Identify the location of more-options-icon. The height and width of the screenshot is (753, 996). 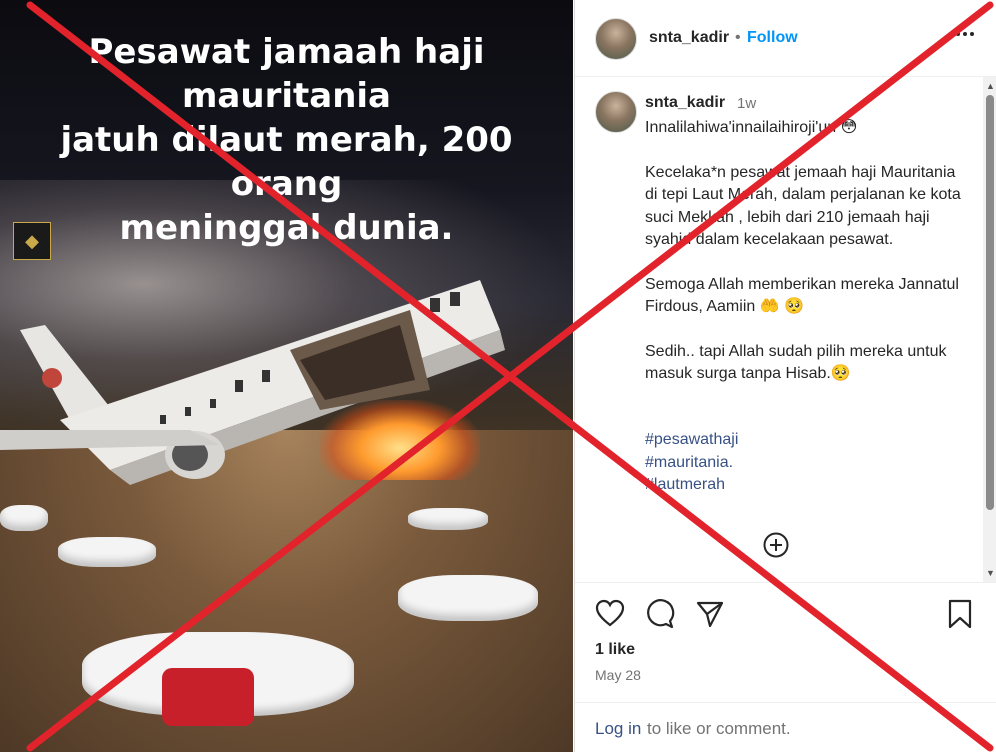
(965, 37).